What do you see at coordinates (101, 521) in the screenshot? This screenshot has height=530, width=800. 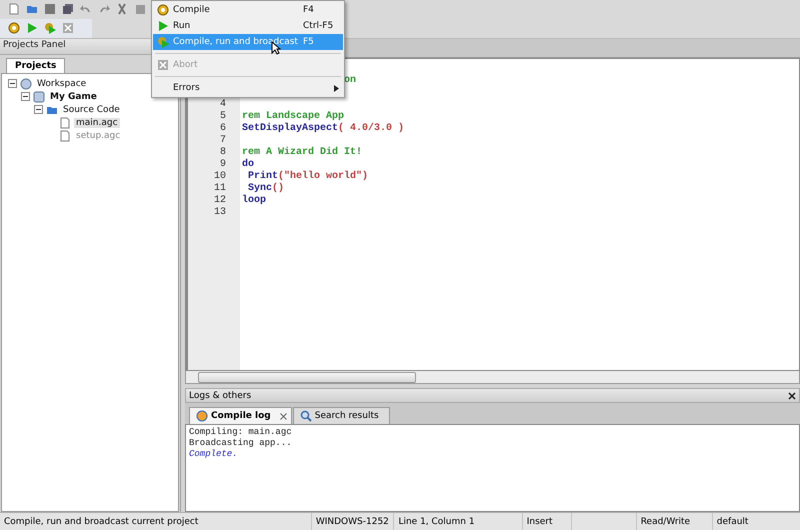 I see `status-message: Compile, run and broadcast current project` at bounding box center [101, 521].